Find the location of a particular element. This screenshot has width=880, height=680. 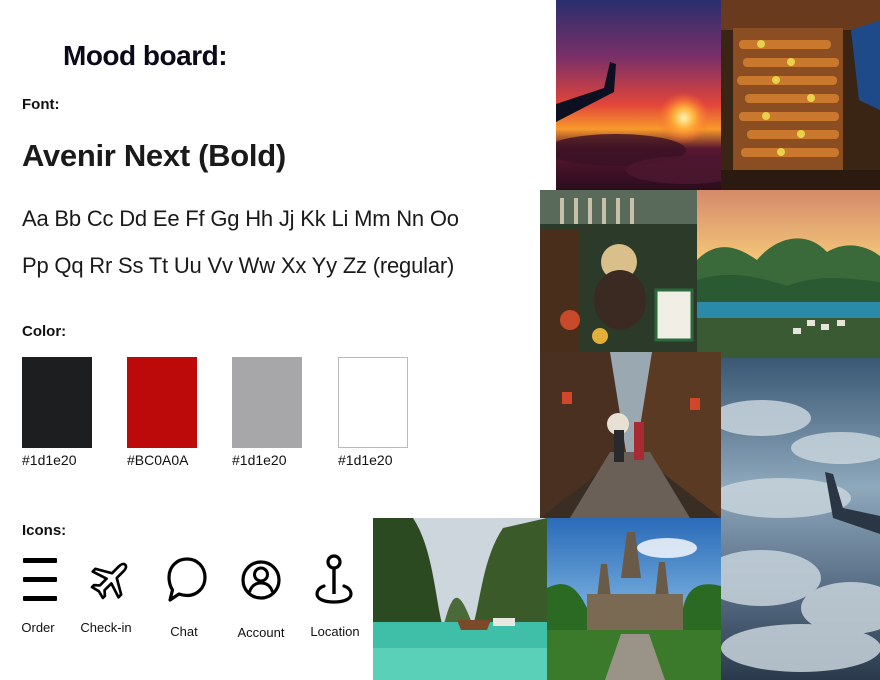

limestone-lagoon-photo is located at coordinates (460, 599).